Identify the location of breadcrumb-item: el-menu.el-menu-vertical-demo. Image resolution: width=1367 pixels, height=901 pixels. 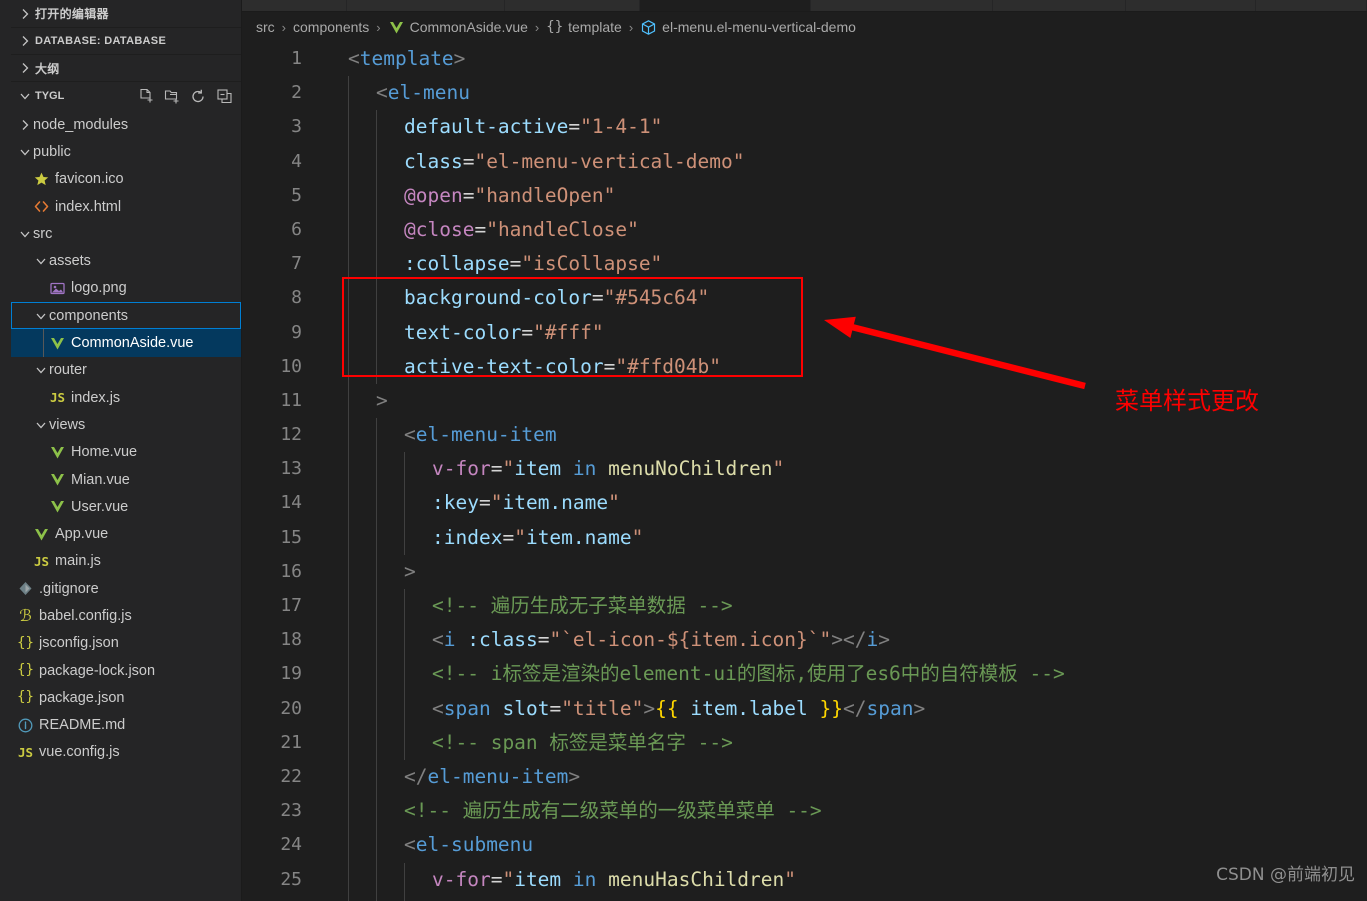
(748, 27).